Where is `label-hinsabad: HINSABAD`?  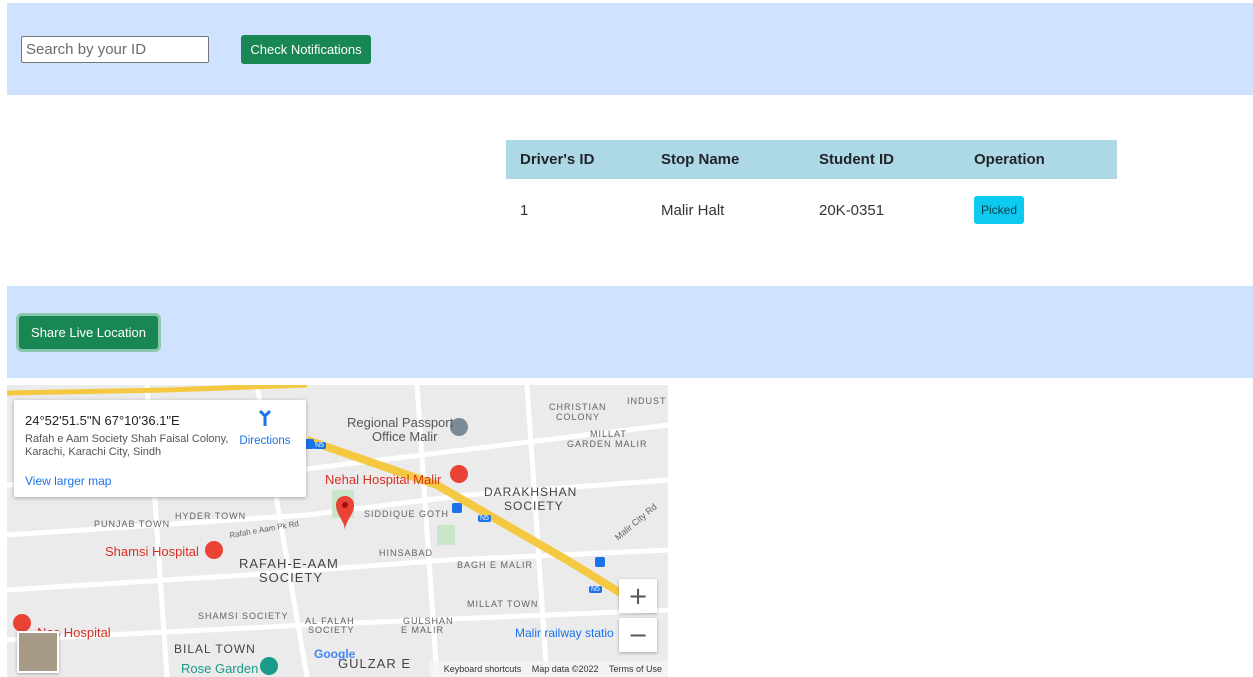 label-hinsabad: HINSABAD is located at coordinates (406, 553).